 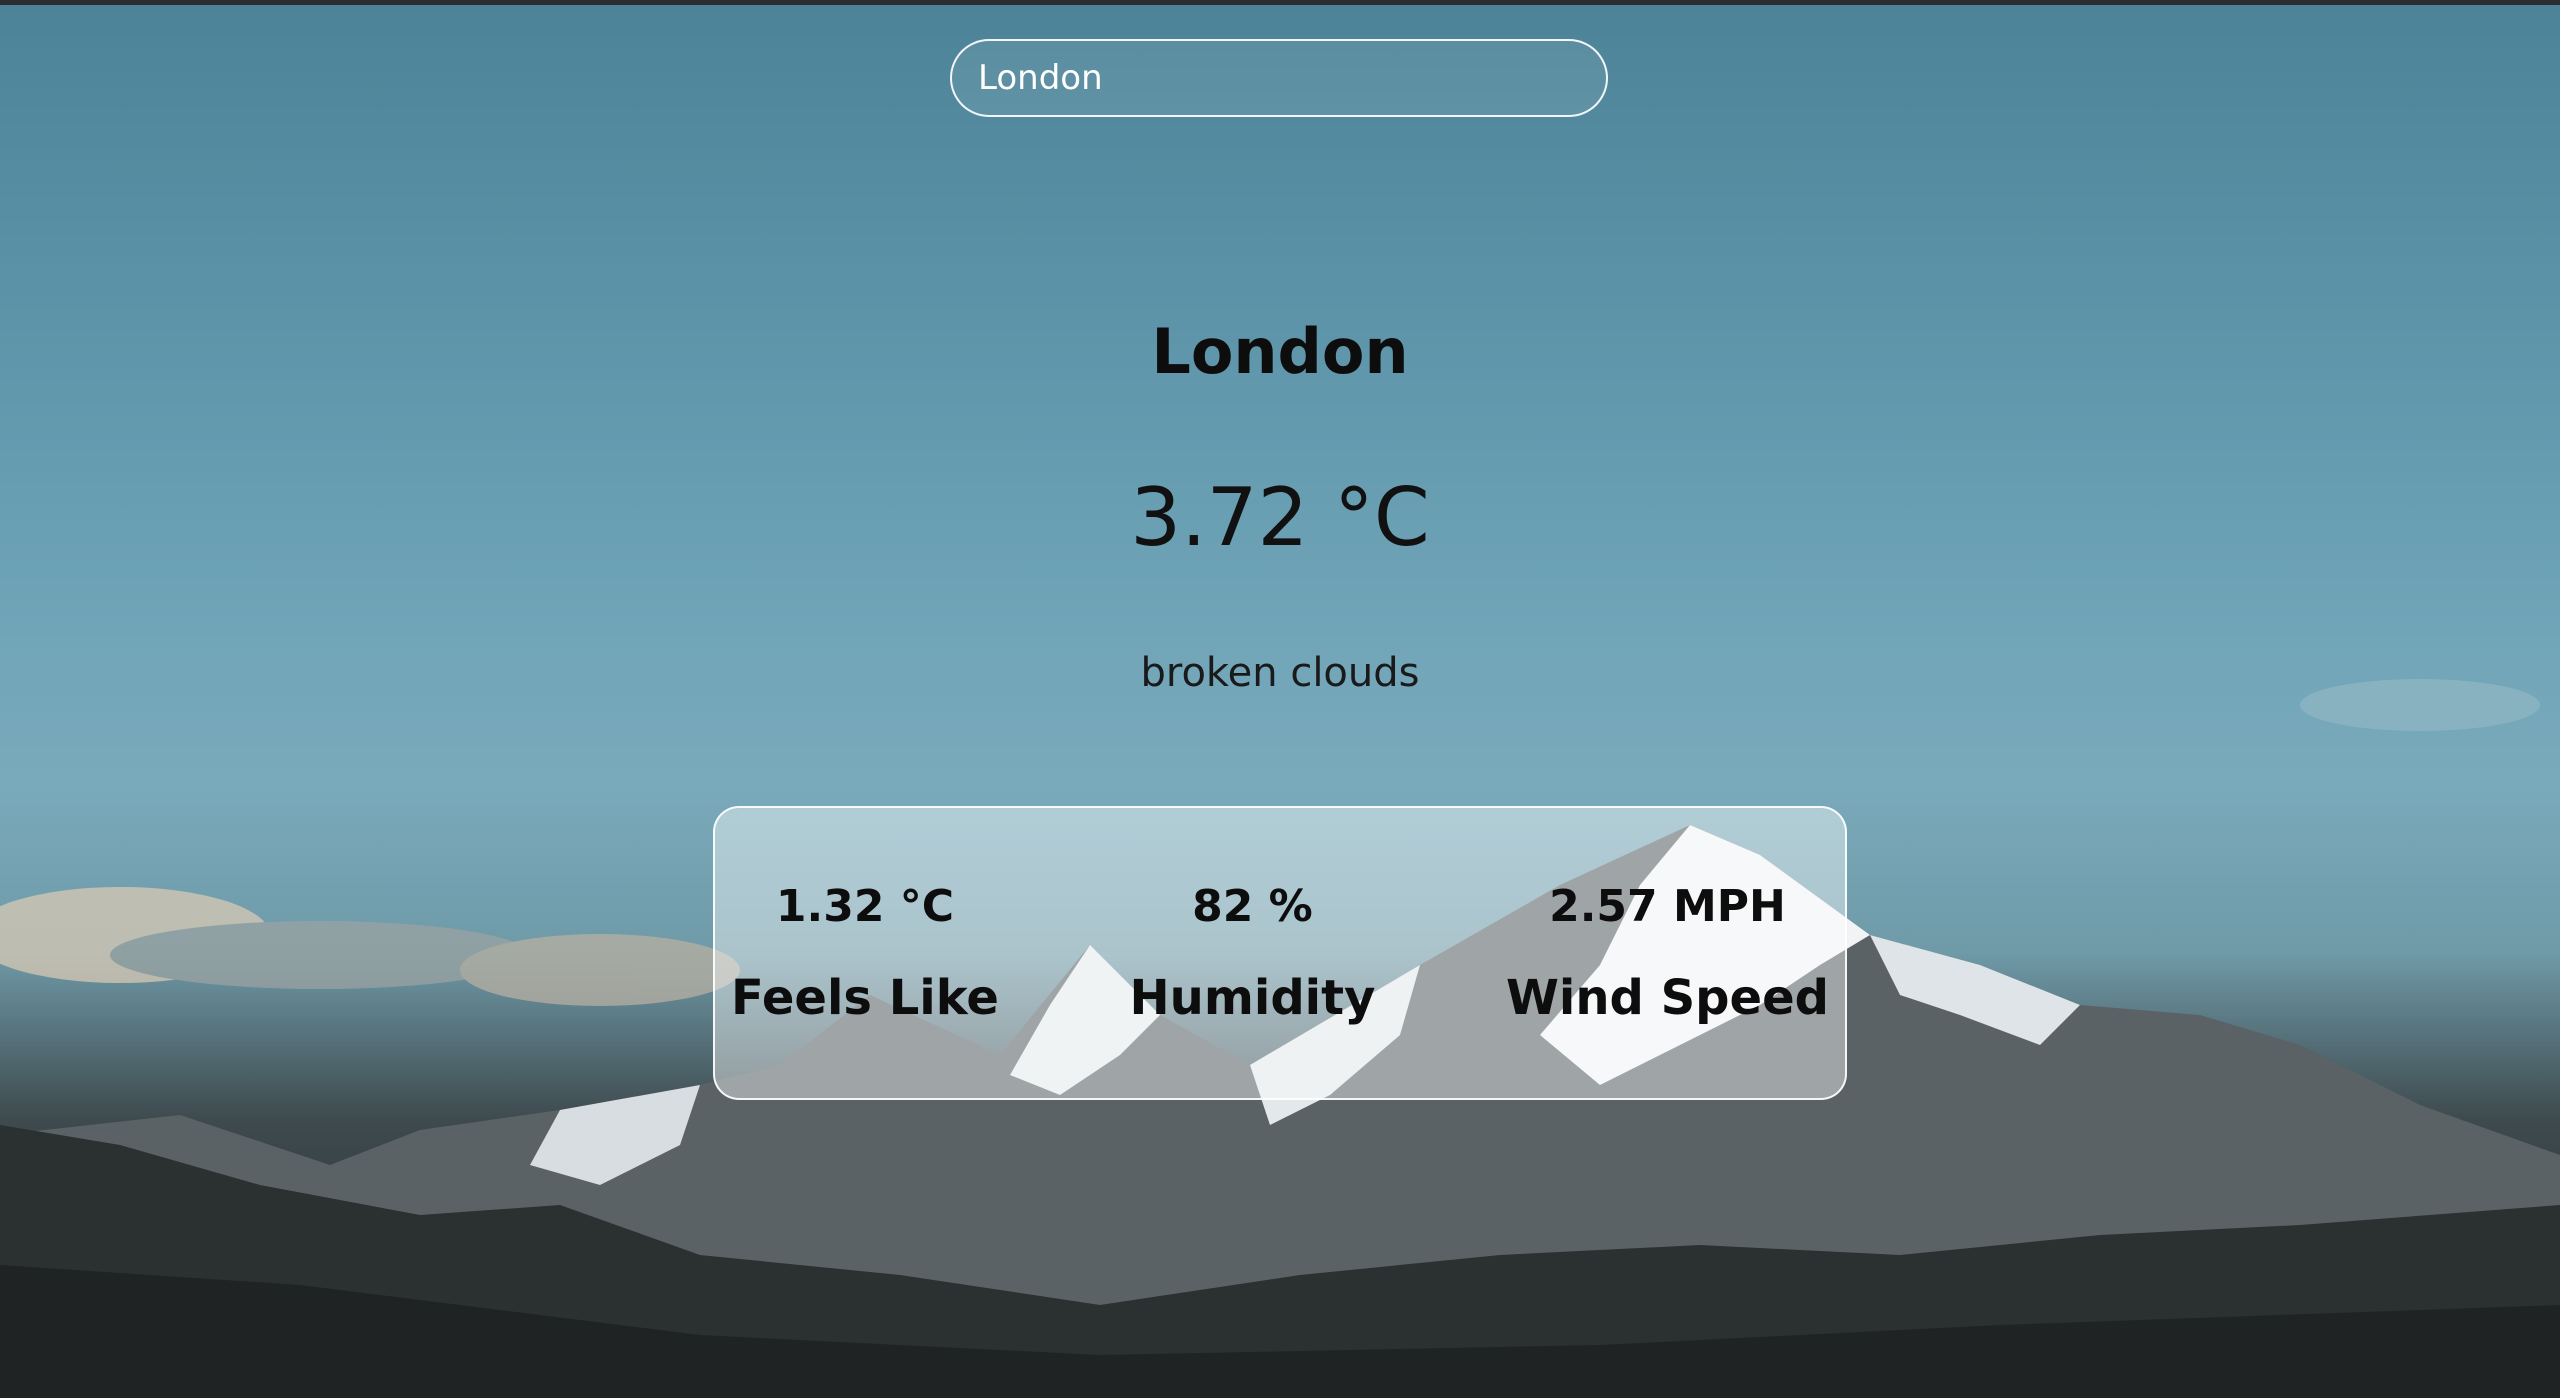 I want to click on search-input, so click(x=1279, y=78).